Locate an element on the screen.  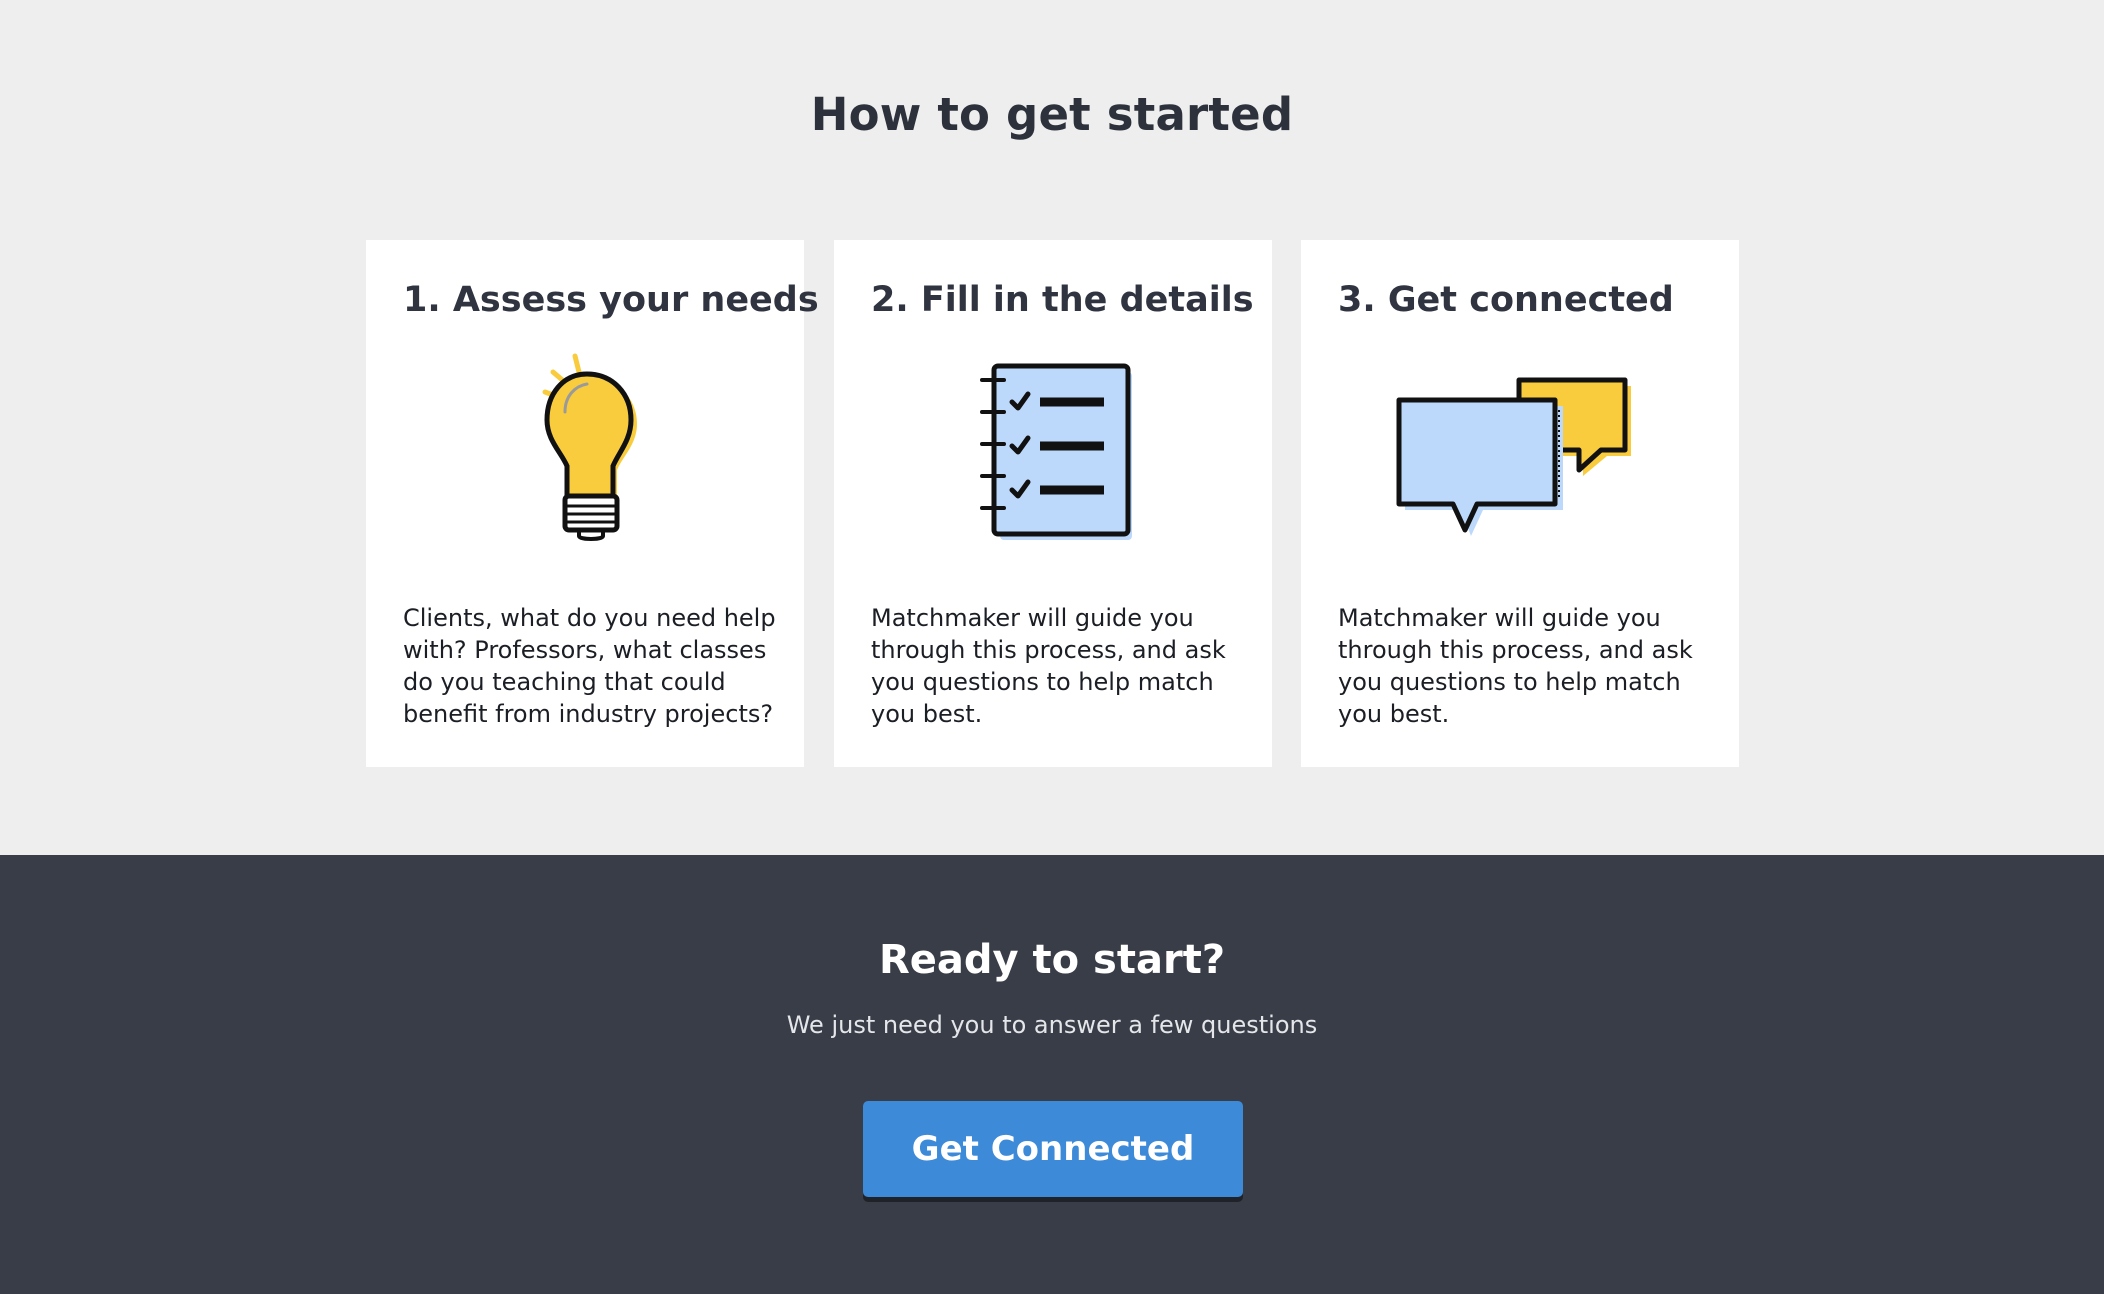
lightbulb-icon is located at coordinates (585, 580).